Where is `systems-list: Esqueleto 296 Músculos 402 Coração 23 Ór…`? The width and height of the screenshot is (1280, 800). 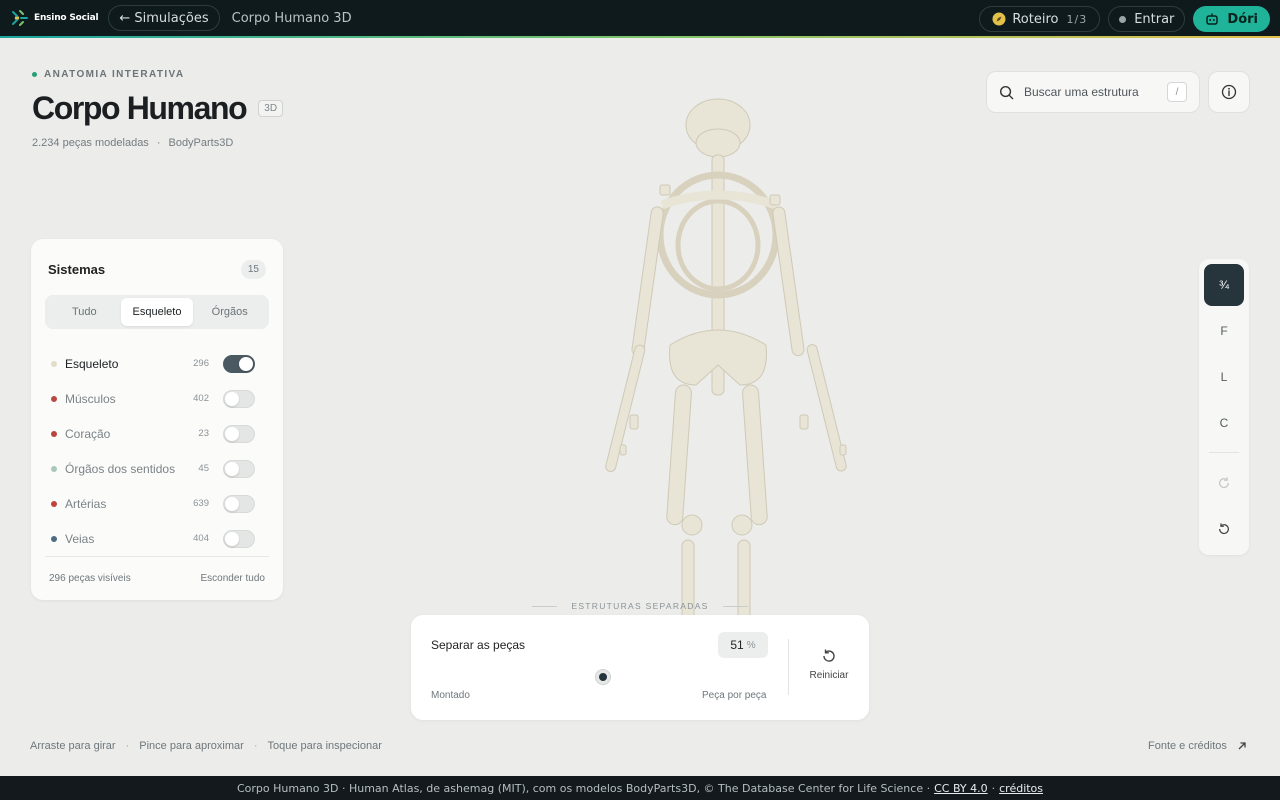
systems-list: Esqueleto 296 Músculos 402 Coração 23 Ór… is located at coordinates (156, 451).